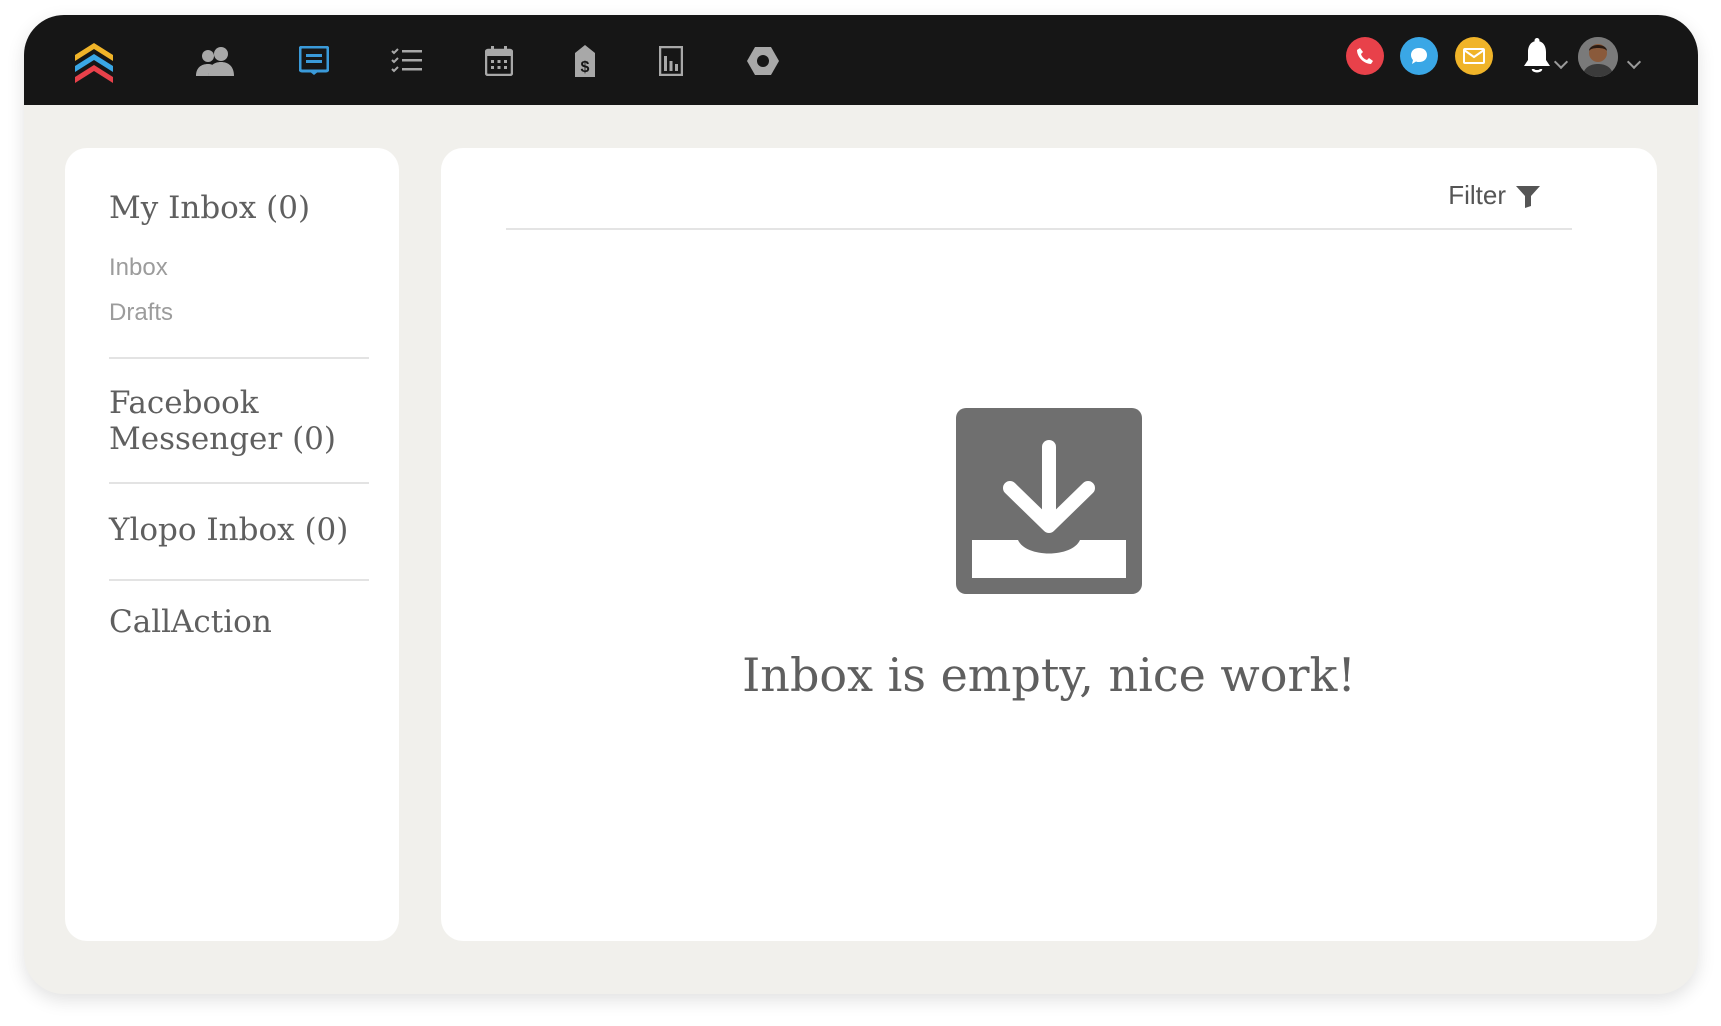 The height and width of the screenshot is (1026, 1721). What do you see at coordinates (216, 61) in the screenshot?
I see `people-icon` at bounding box center [216, 61].